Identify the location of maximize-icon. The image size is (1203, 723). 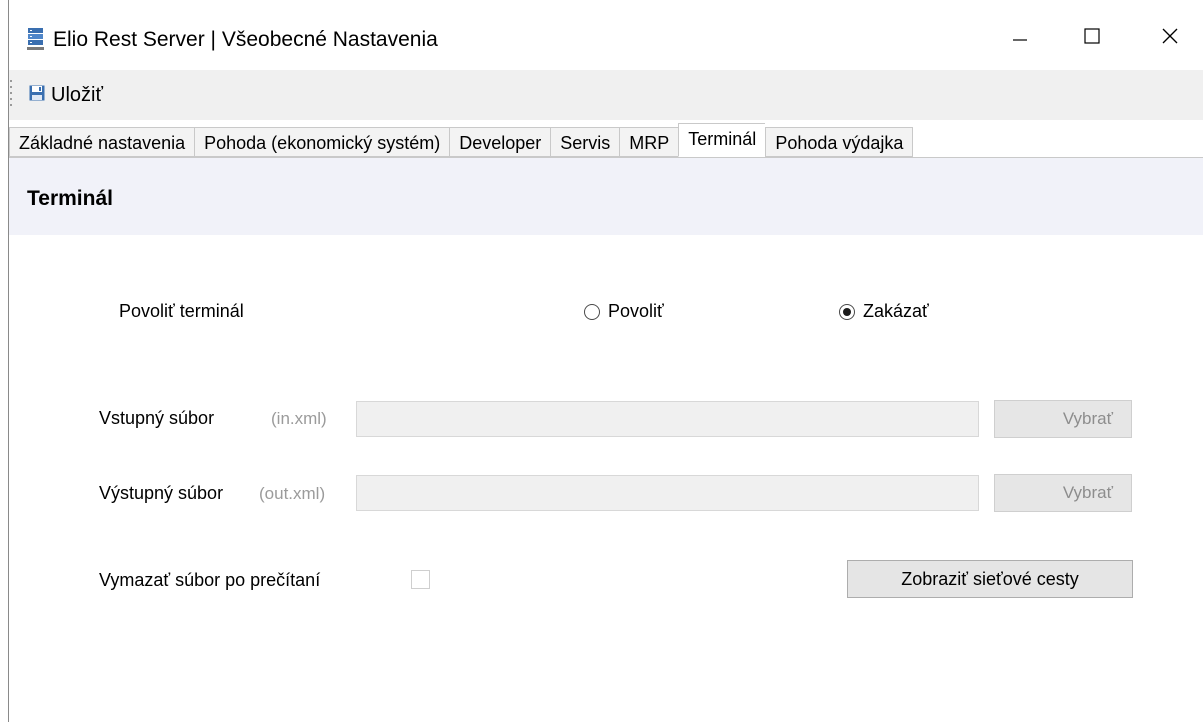
(1092, 38).